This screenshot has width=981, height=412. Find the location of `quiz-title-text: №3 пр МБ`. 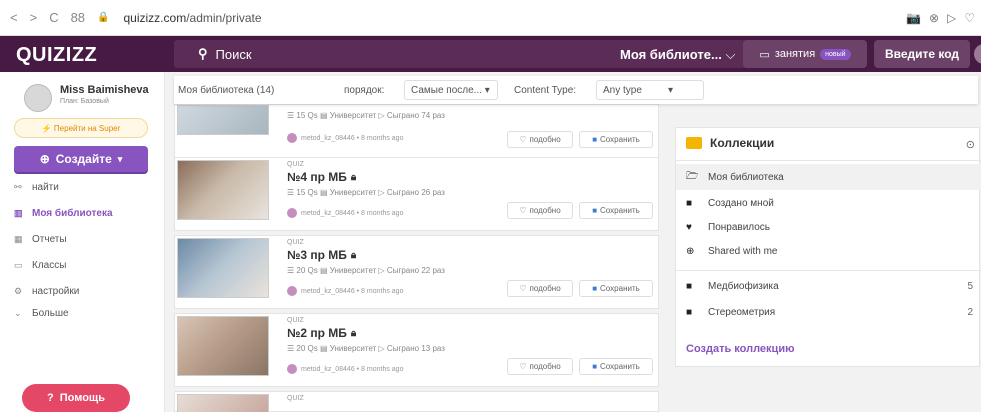

quiz-title-text: №3 пр МБ is located at coordinates (317, 255).